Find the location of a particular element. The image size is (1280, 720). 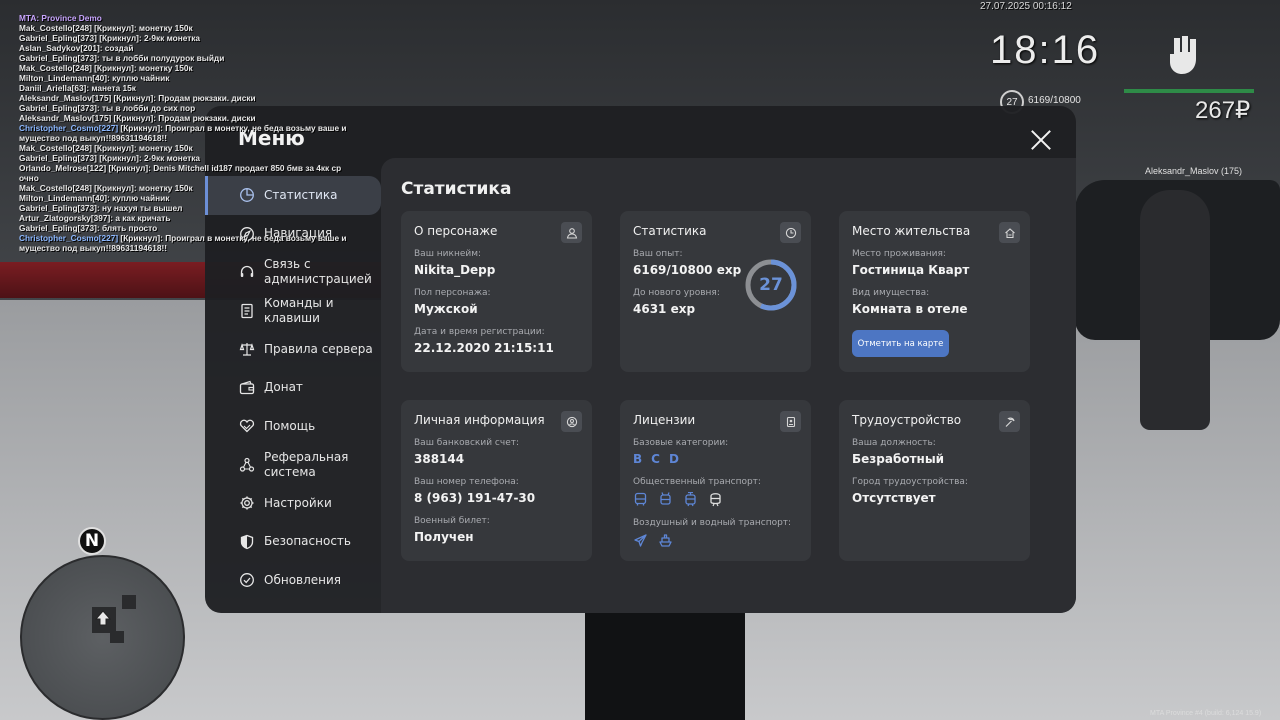

air-water-transport-label: Воздушный и водный транспорт: is located at coordinates (712, 523).